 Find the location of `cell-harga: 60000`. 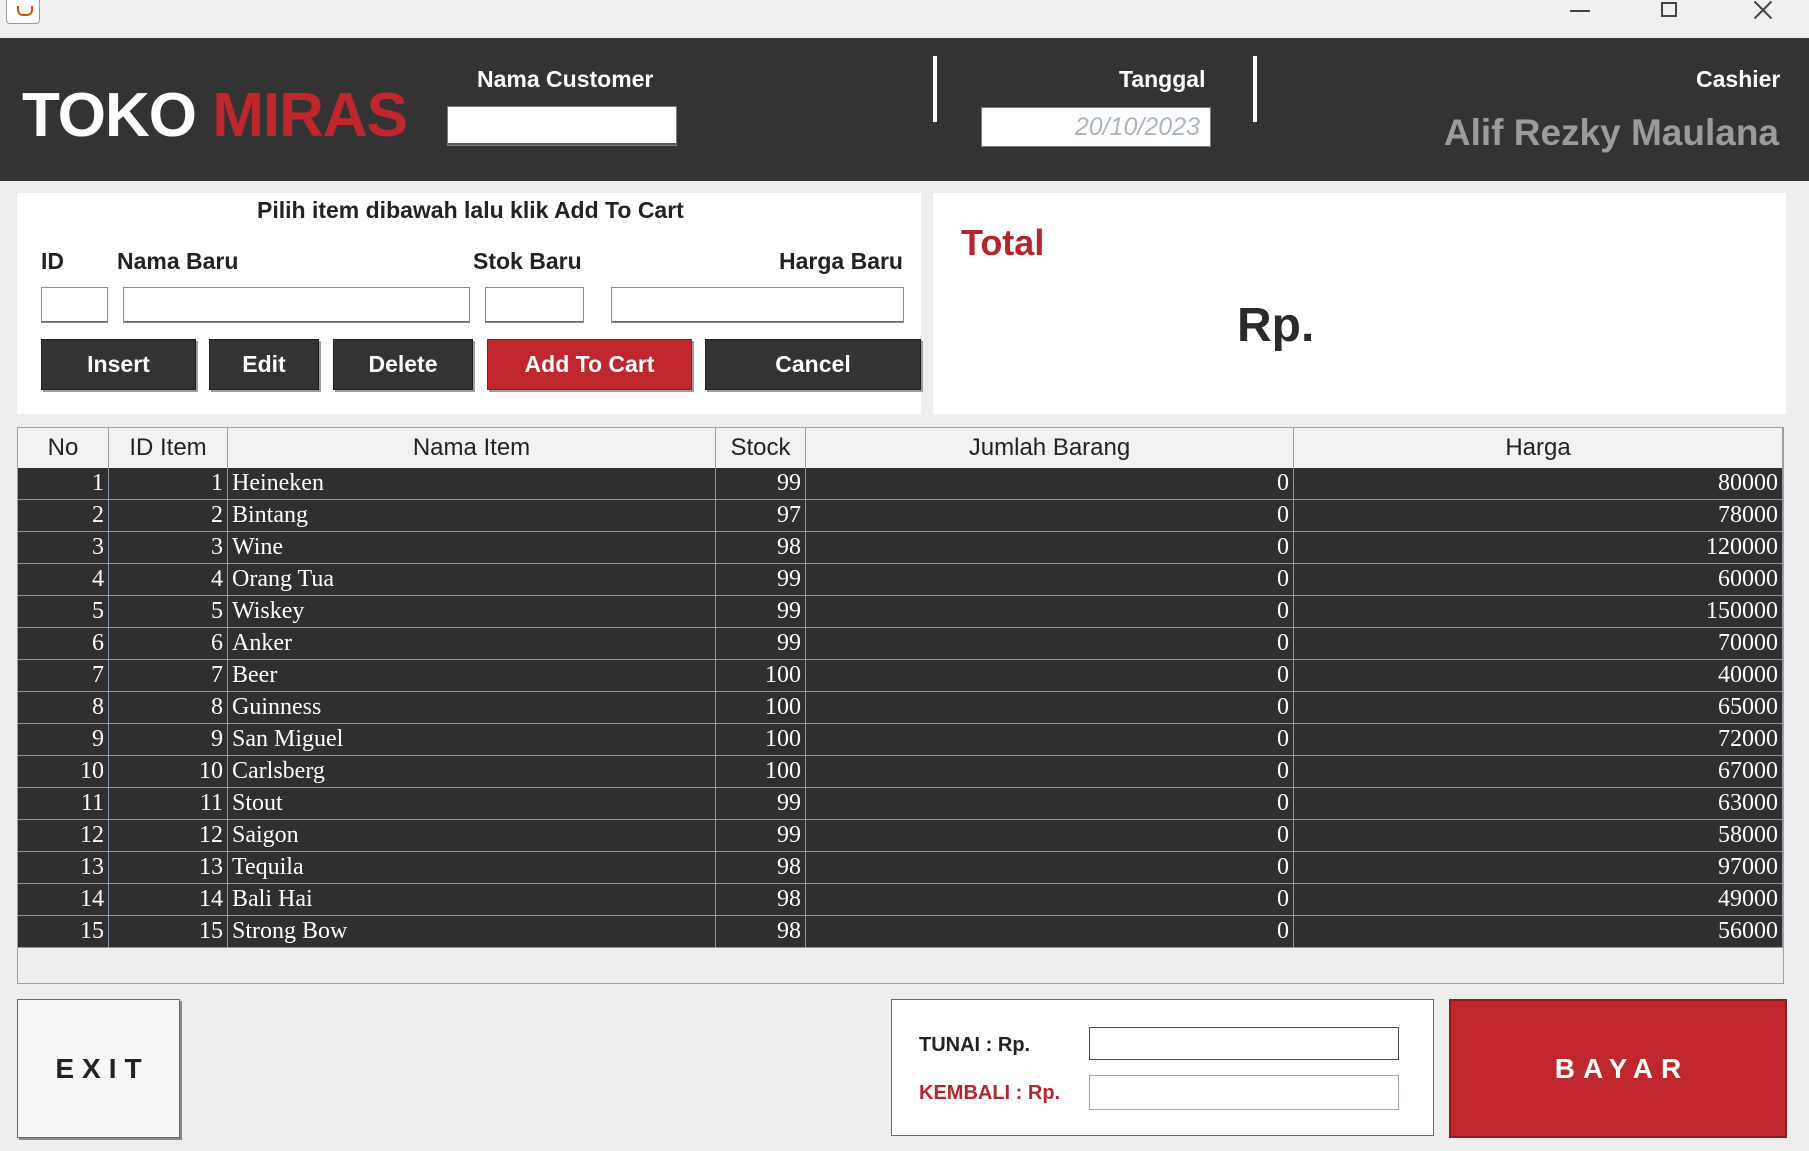

cell-harga: 60000 is located at coordinates (1538, 580).